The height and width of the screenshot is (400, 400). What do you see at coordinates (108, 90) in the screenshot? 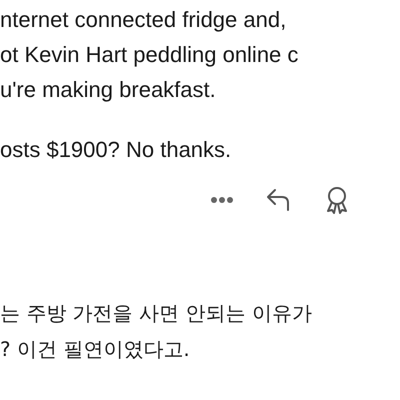
I see `comment-text-line: u're making breakfast.` at bounding box center [108, 90].